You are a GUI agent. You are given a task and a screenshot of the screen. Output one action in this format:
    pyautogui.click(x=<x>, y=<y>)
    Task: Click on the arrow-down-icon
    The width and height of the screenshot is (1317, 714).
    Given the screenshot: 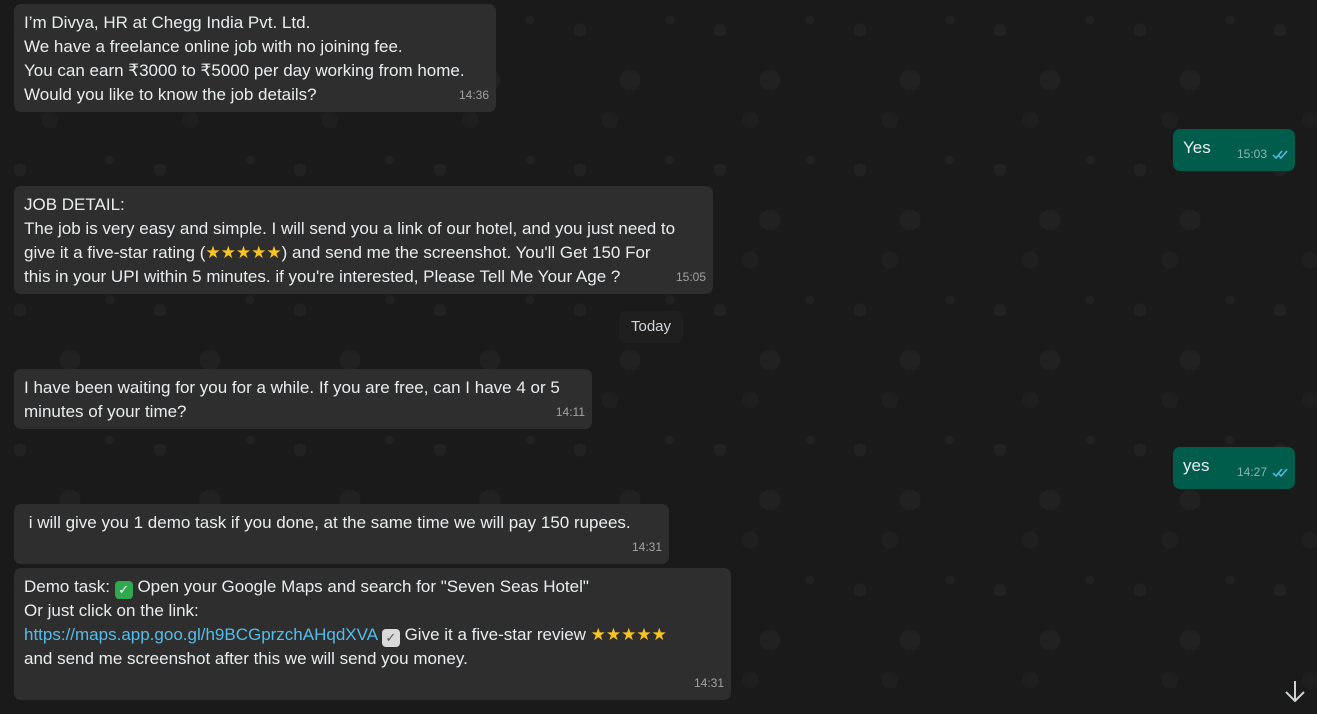 What is the action you would take?
    pyautogui.click(x=1295, y=692)
    